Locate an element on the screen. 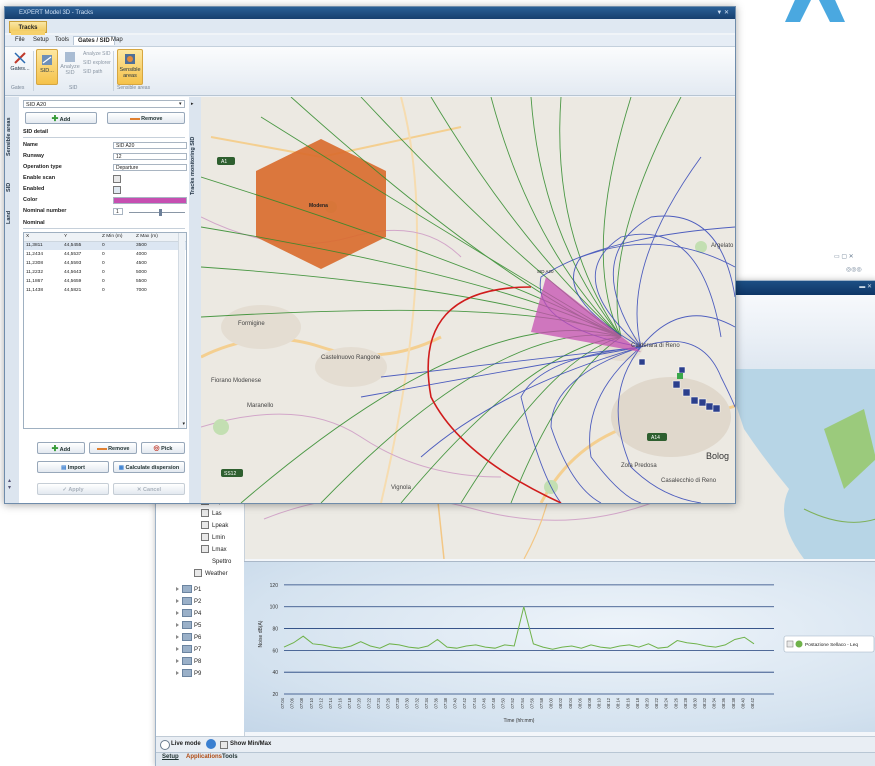  table-row: 11,1438 44,5821 0 7000 is located at coordinates (105, 291).